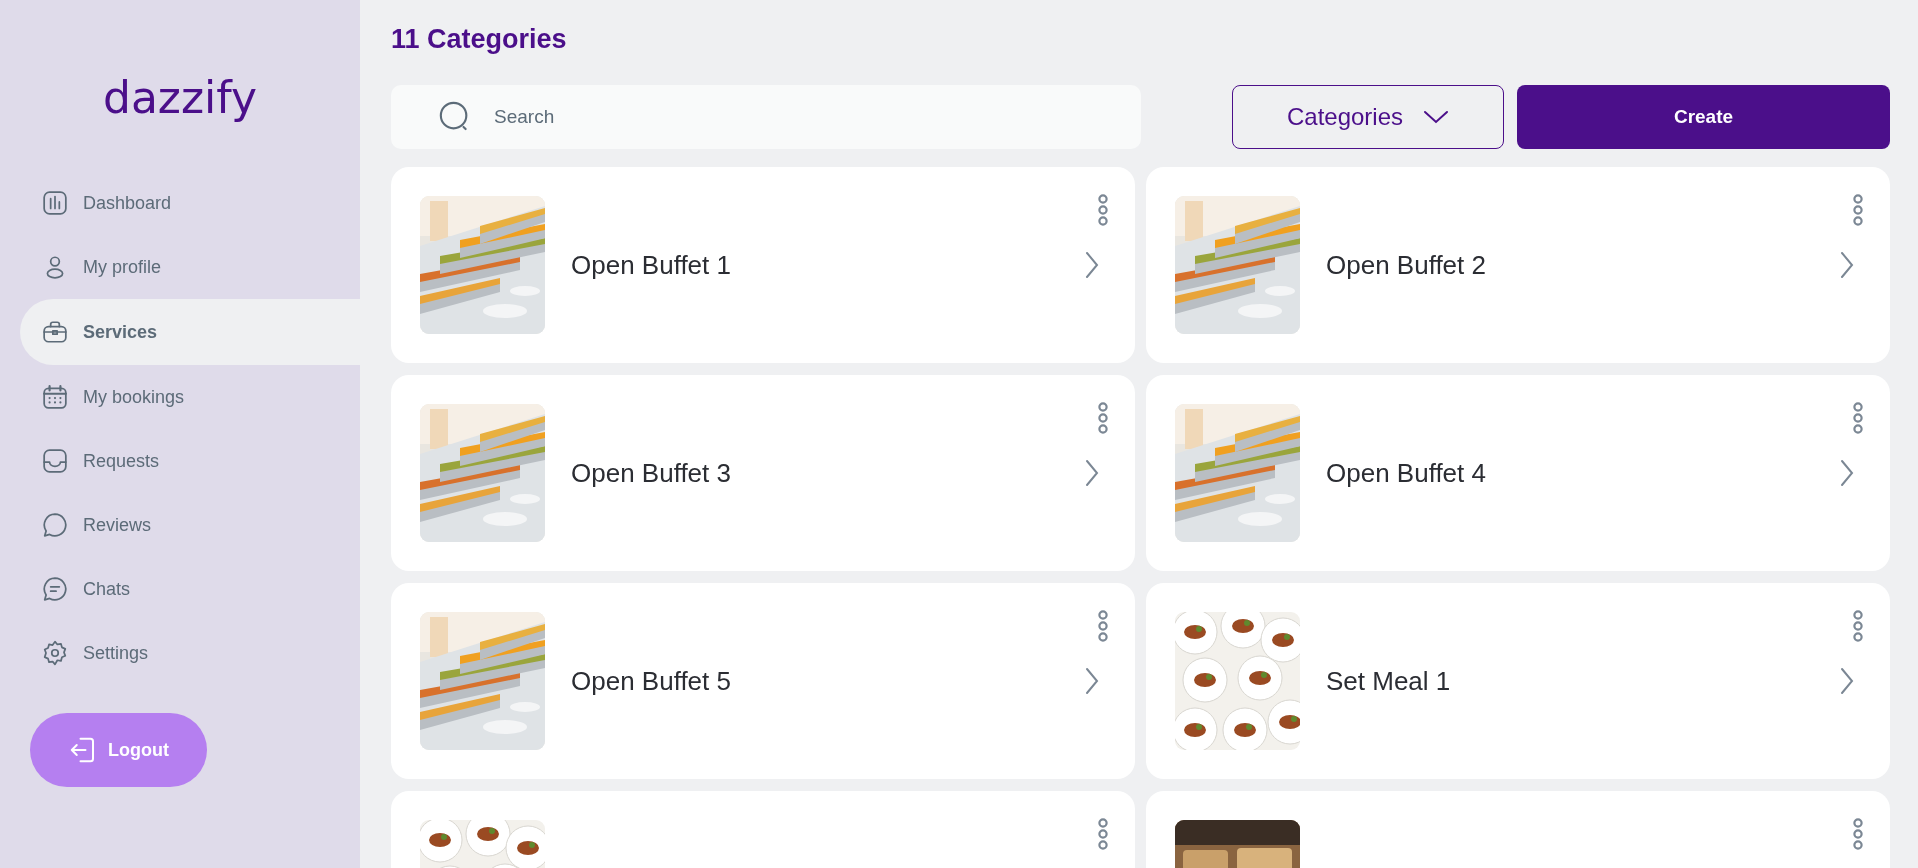 This screenshot has height=868, width=1918. What do you see at coordinates (763, 473) in the screenshot?
I see `category-card: Open Buffet 3` at bounding box center [763, 473].